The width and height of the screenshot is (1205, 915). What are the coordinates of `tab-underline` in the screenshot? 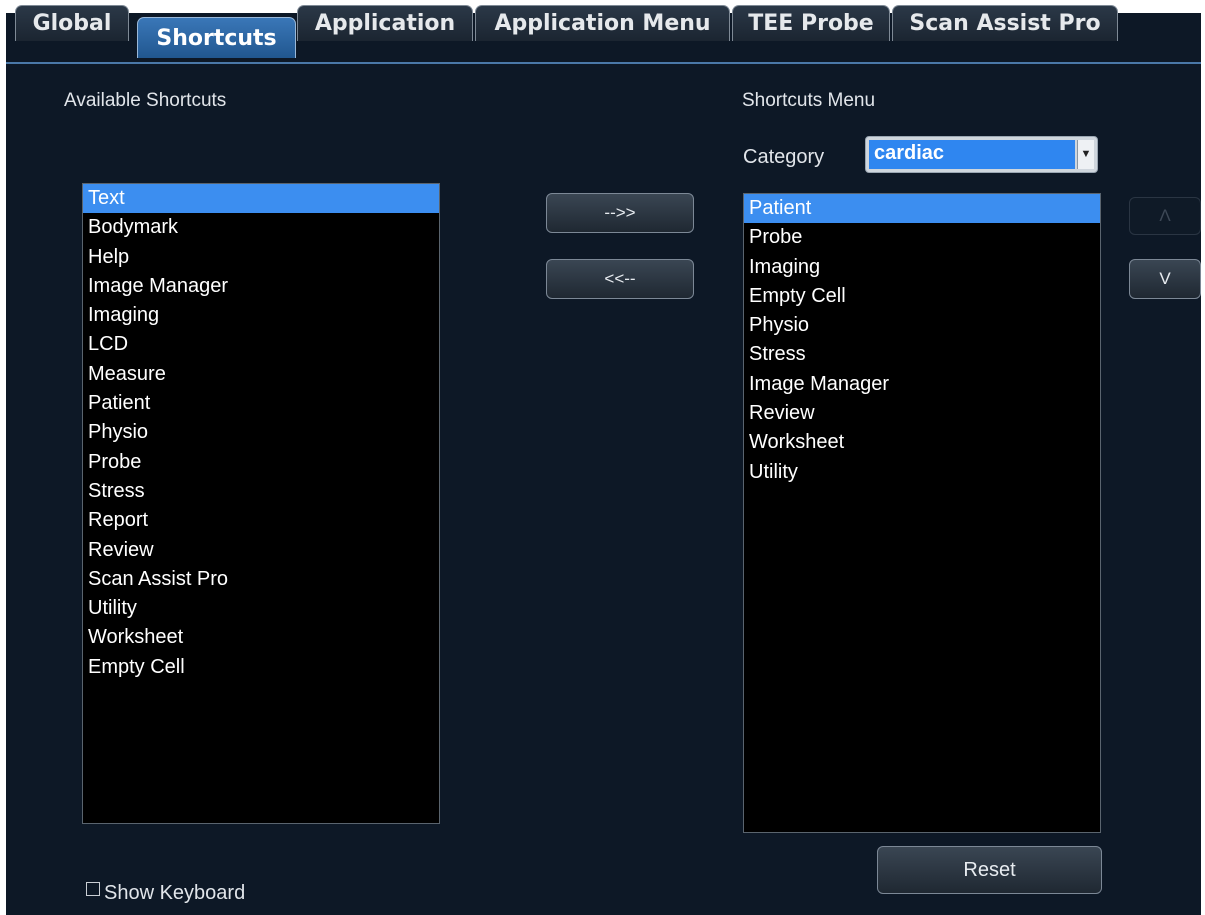 It's located at (603, 63).